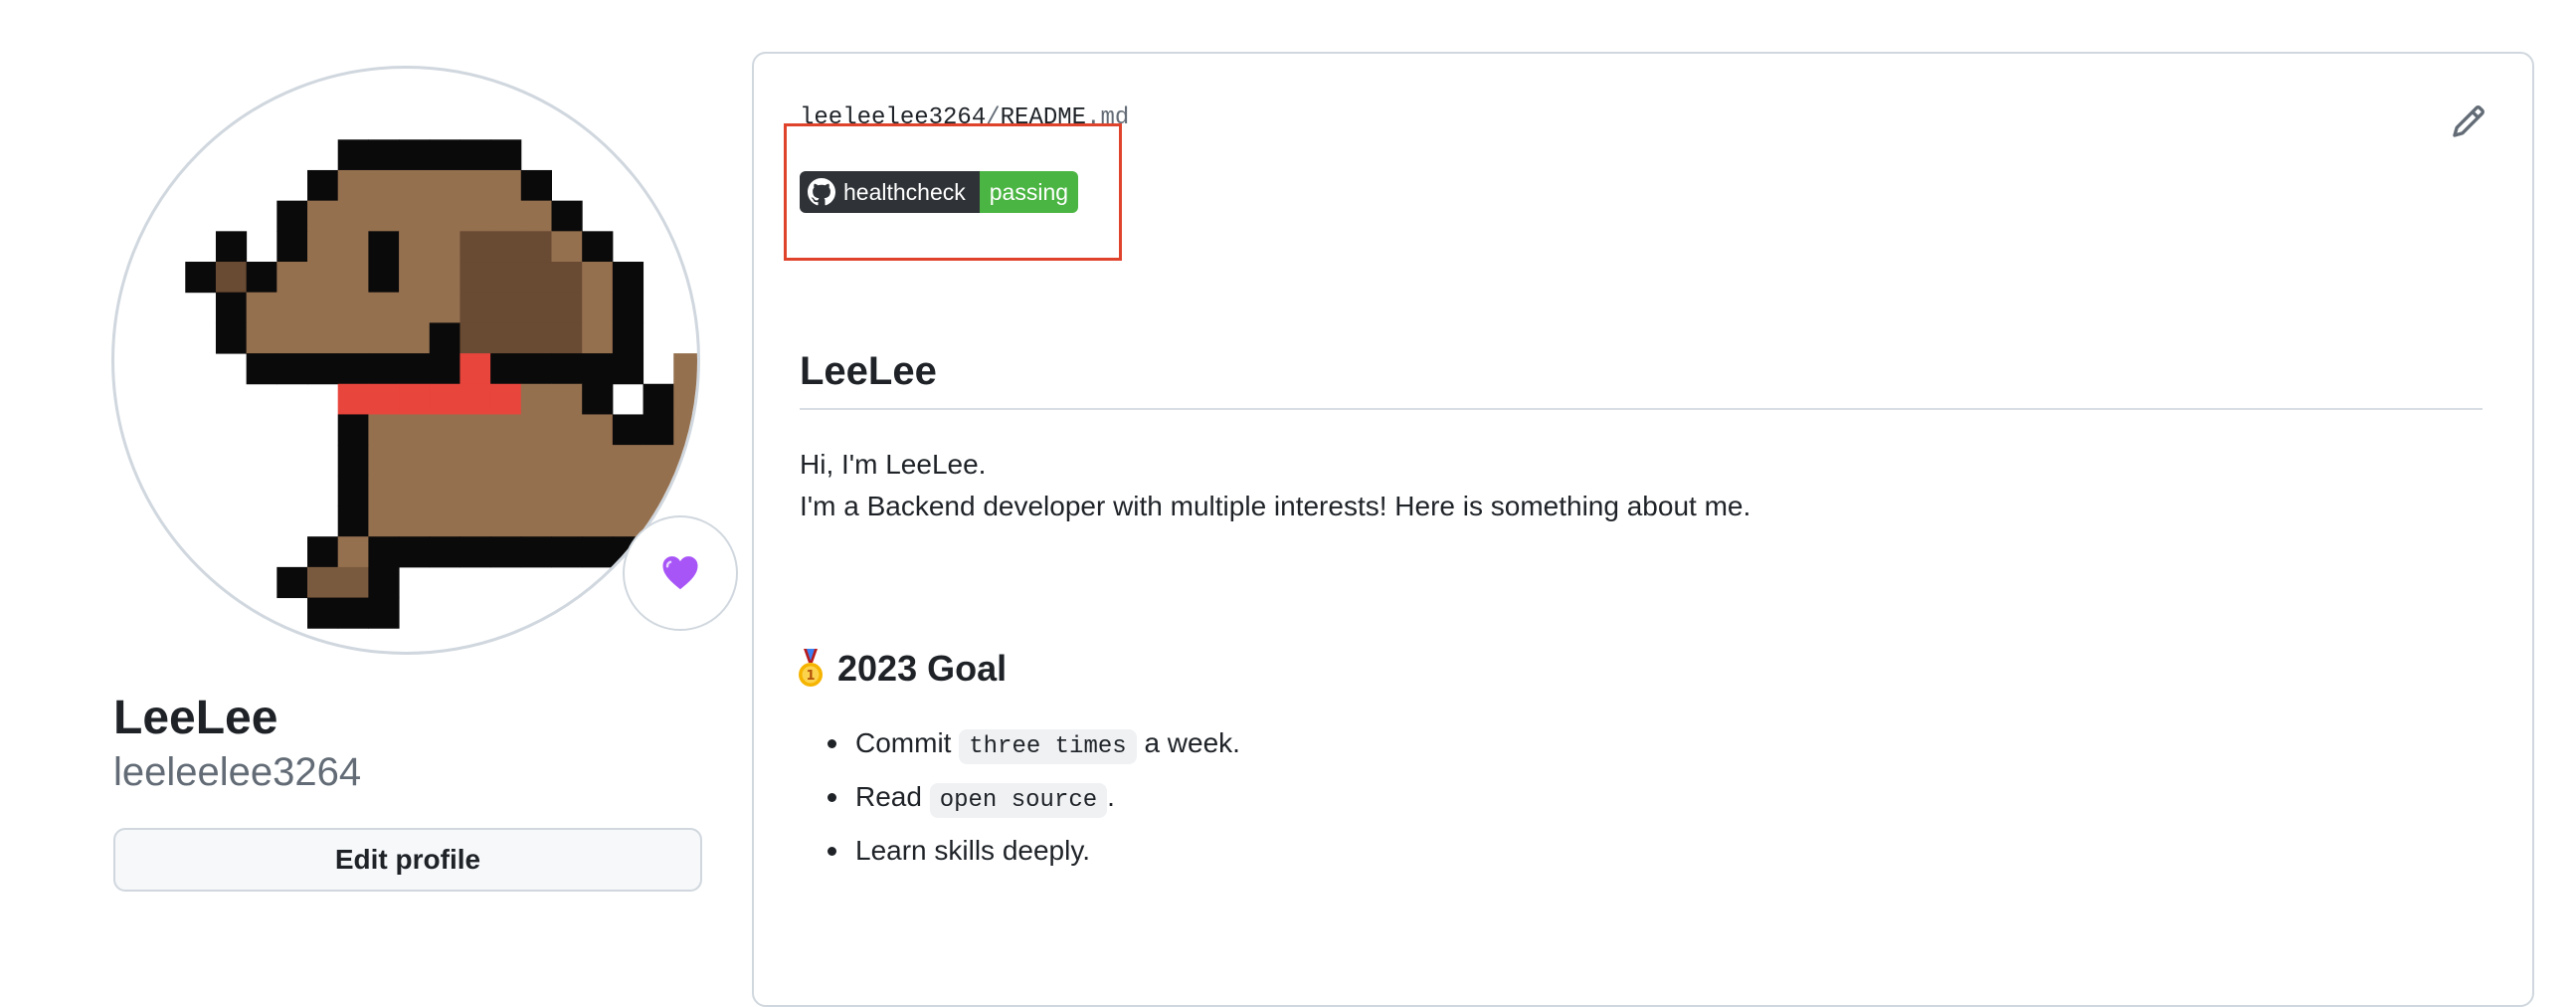 The image size is (2576, 1007). I want to click on list-item: Learn skills deeply., so click(1033, 851).